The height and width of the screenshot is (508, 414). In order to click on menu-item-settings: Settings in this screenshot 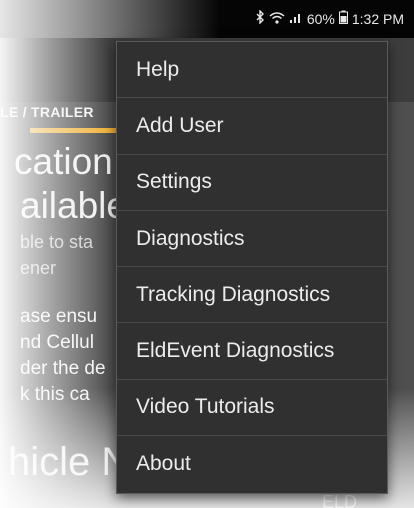, I will do `click(252, 183)`.